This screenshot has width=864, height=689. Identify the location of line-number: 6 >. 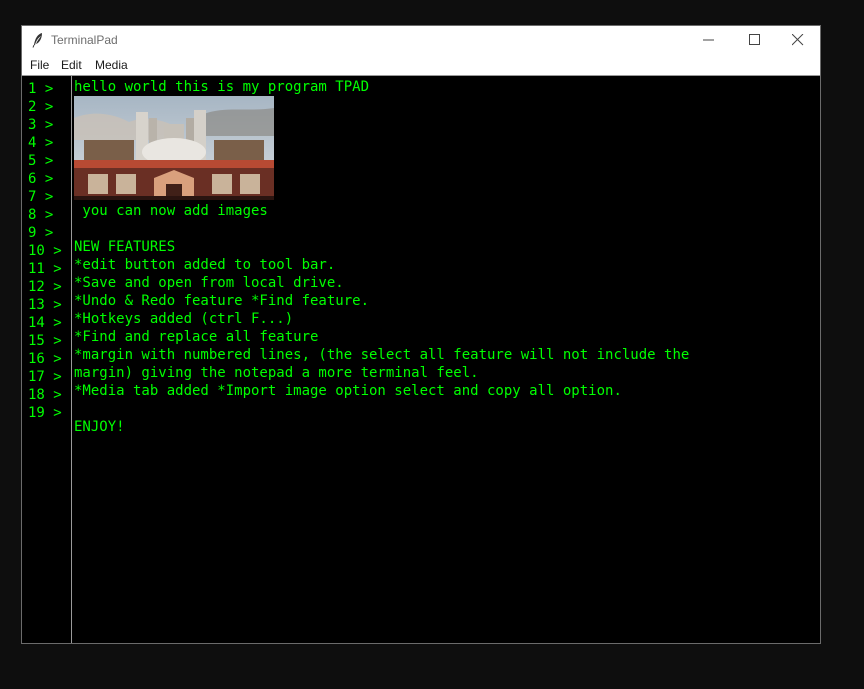
(41, 179).